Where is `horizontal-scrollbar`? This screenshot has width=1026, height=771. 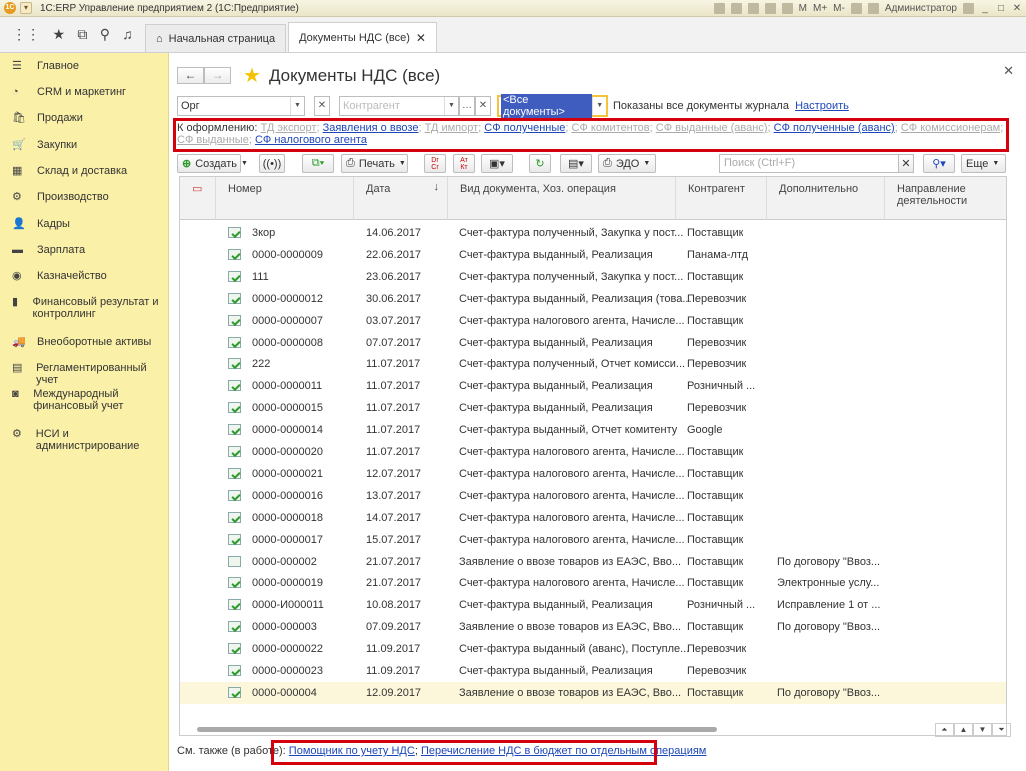
horizontal-scrollbar is located at coordinates (551, 729).